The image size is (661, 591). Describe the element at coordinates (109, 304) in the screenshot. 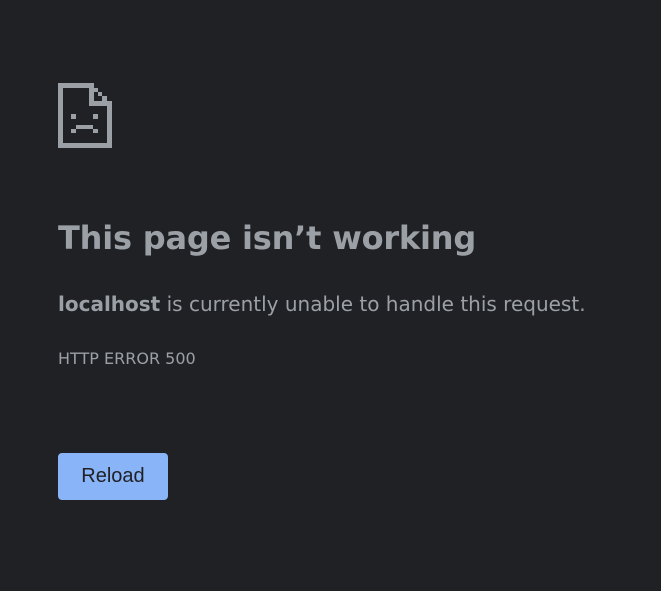

I see `error-host: localhost` at that location.